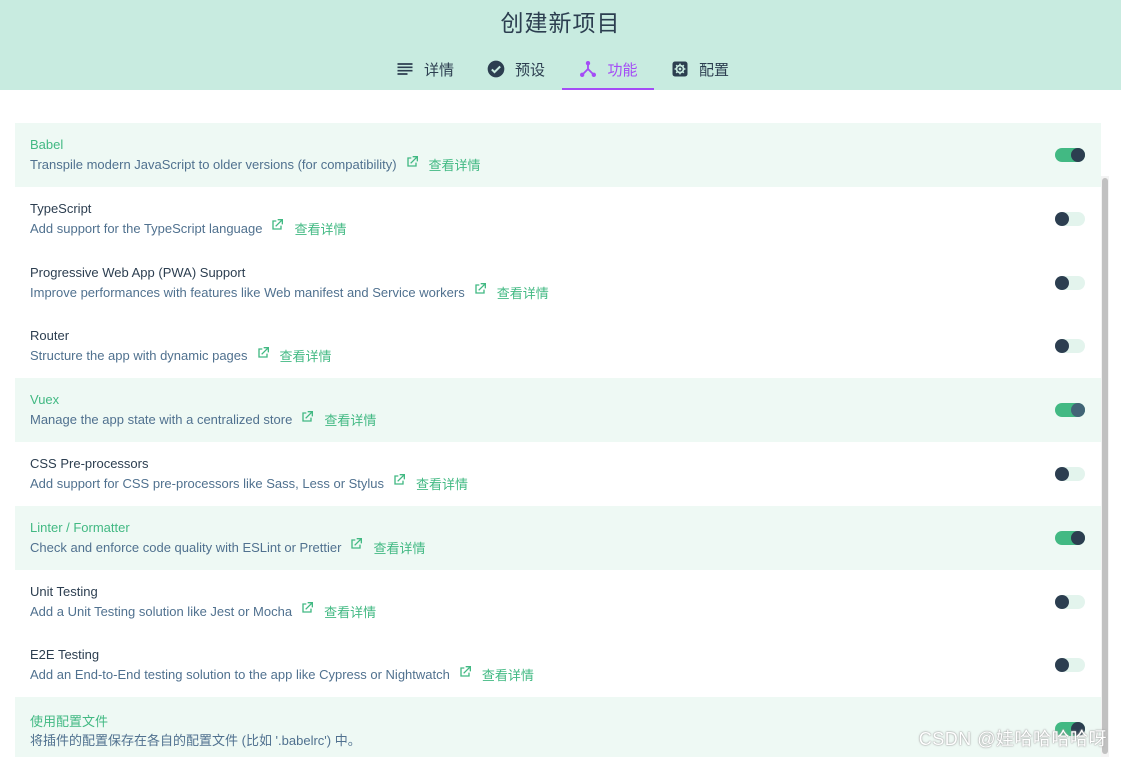  What do you see at coordinates (64, 591) in the screenshot?
I see `feature-name: Unit Testing` at bounding box center [64, 591].